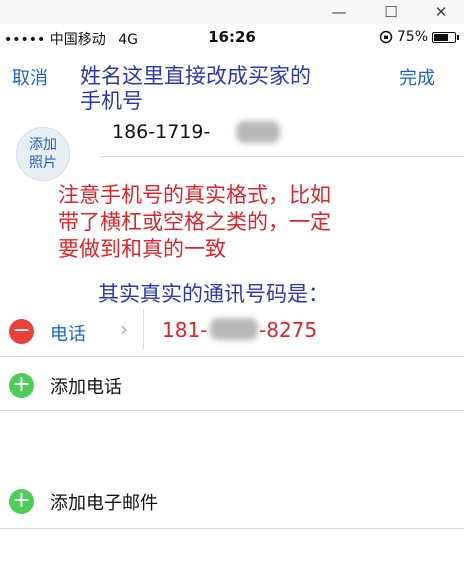 Image resolution: width=464 pixels, height=563 pixels. Describe the element at coordinates (68, 333) in the screenshot. I see `phone-type-label: 电话` at that location.